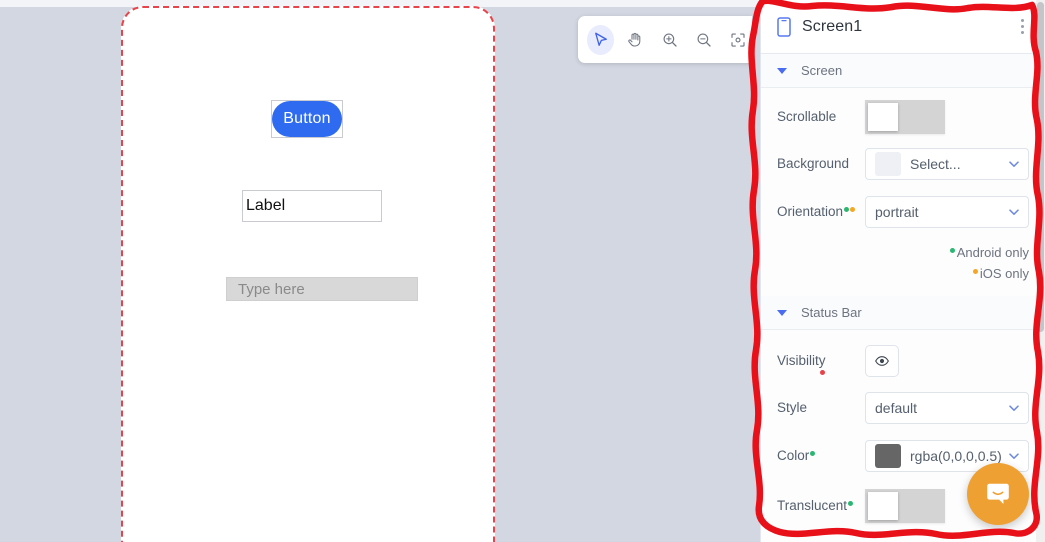 Image resolution: width=1045 pixels, height=542 pixels. I want to click on legend-android-text: Android only, so click(992, 252).